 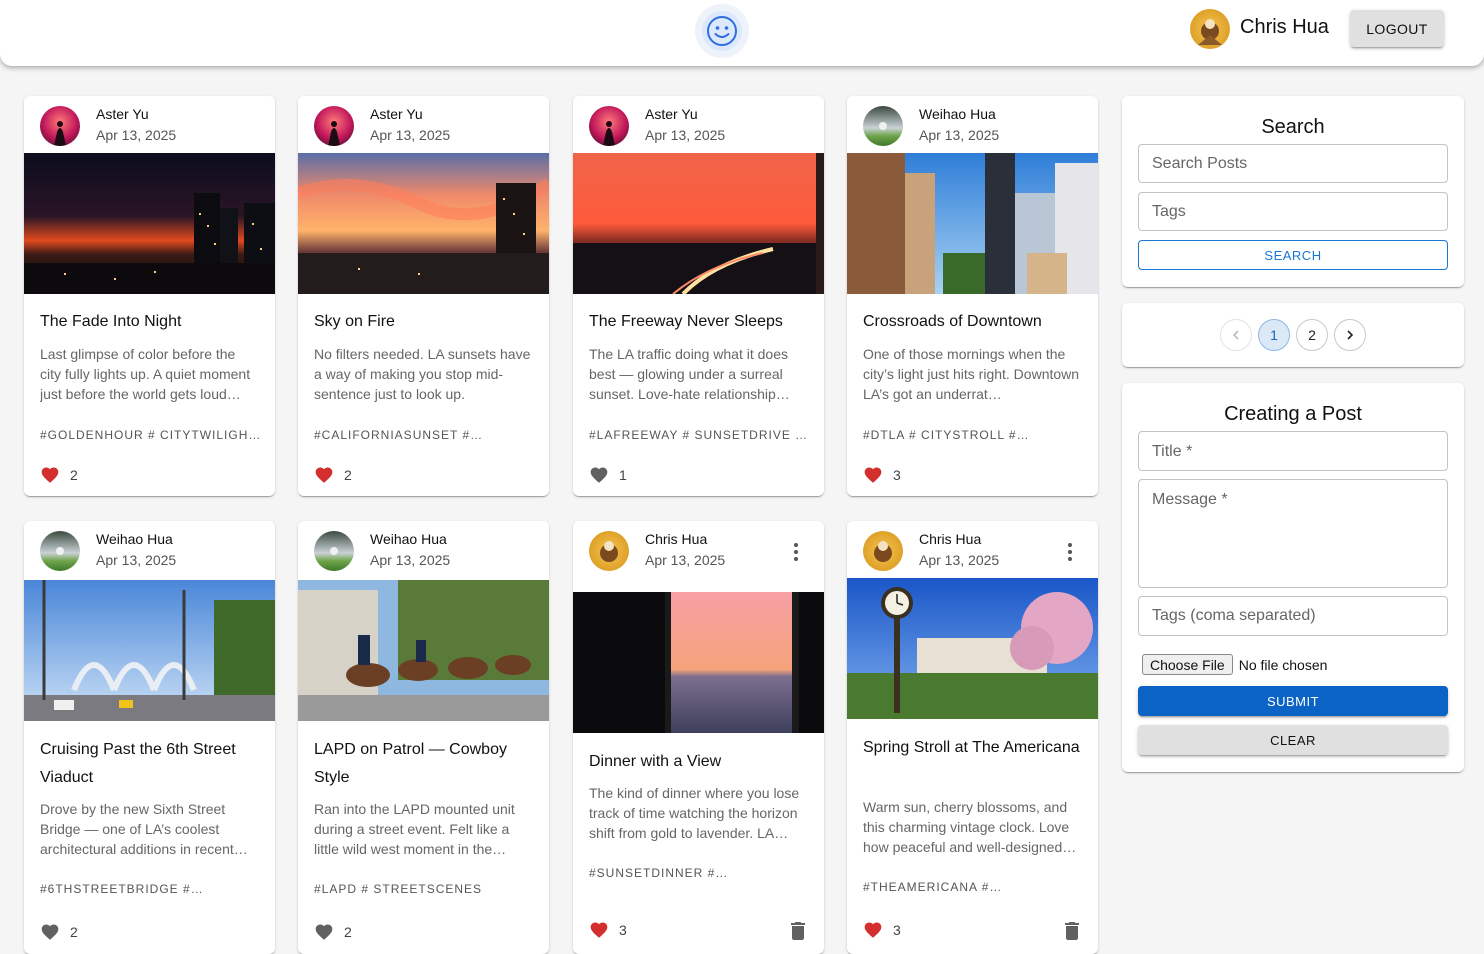 I want to click on tags-input, so click(x=1293, y=211).